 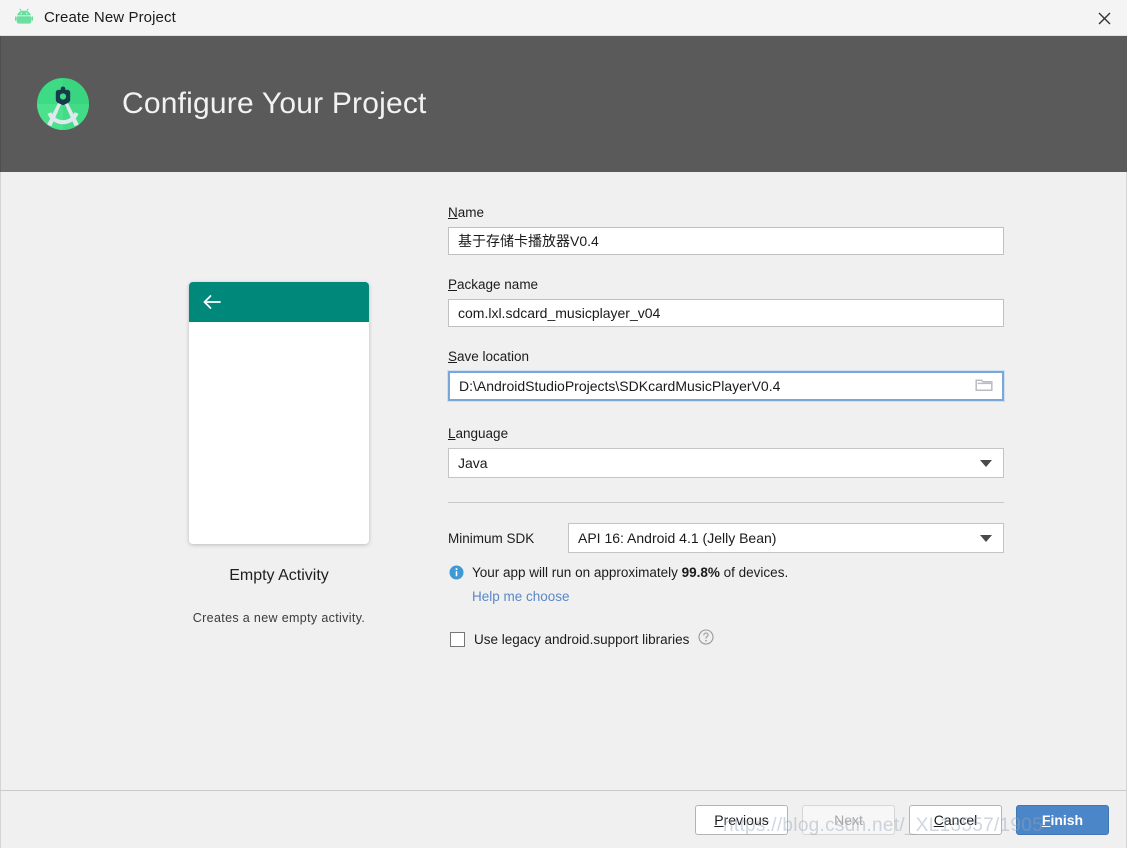 What do you see at coordinates (491, 538) in the screenshot?
I see `minimum-sdk-label: Minimum SDK` at bounding box center [491, 538].